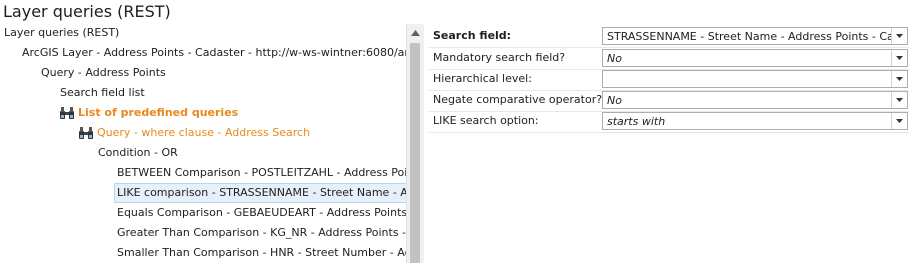  I want to click on negate-value: No, so click(614, 100).